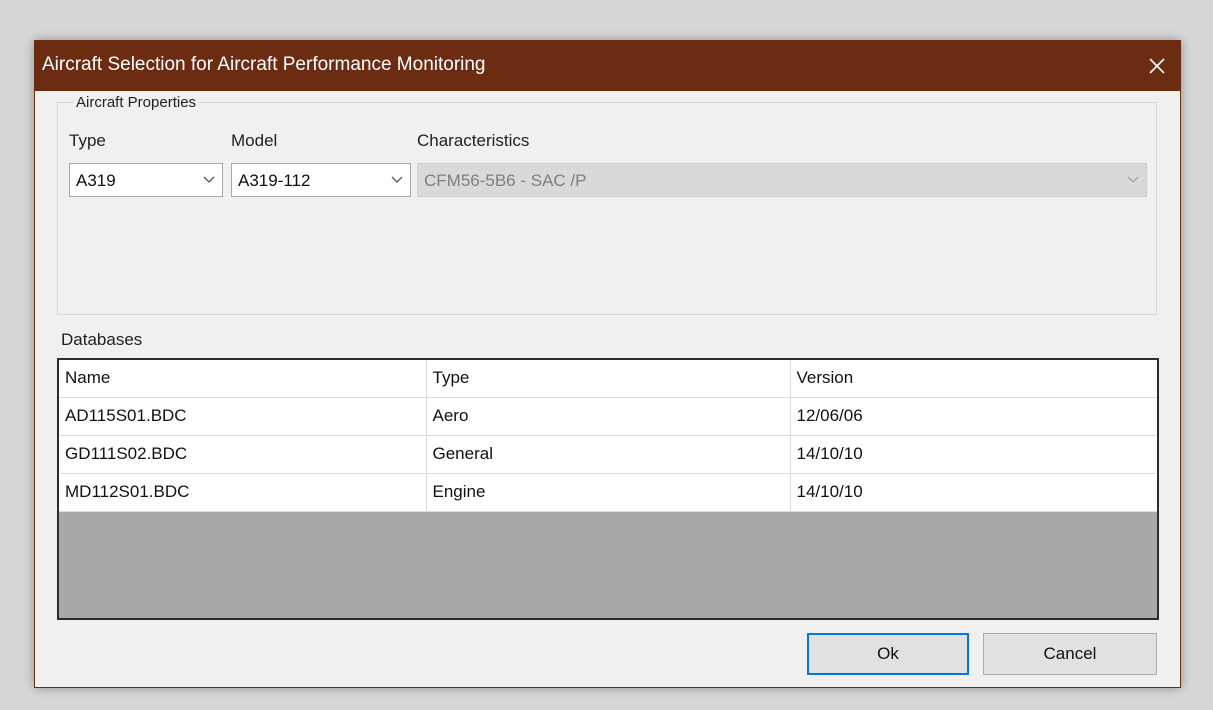 This screenshot has height=710, width=1213. I want to click on table-row: MD112S01.BDC Engine 14/10/10, so click(608, 492).